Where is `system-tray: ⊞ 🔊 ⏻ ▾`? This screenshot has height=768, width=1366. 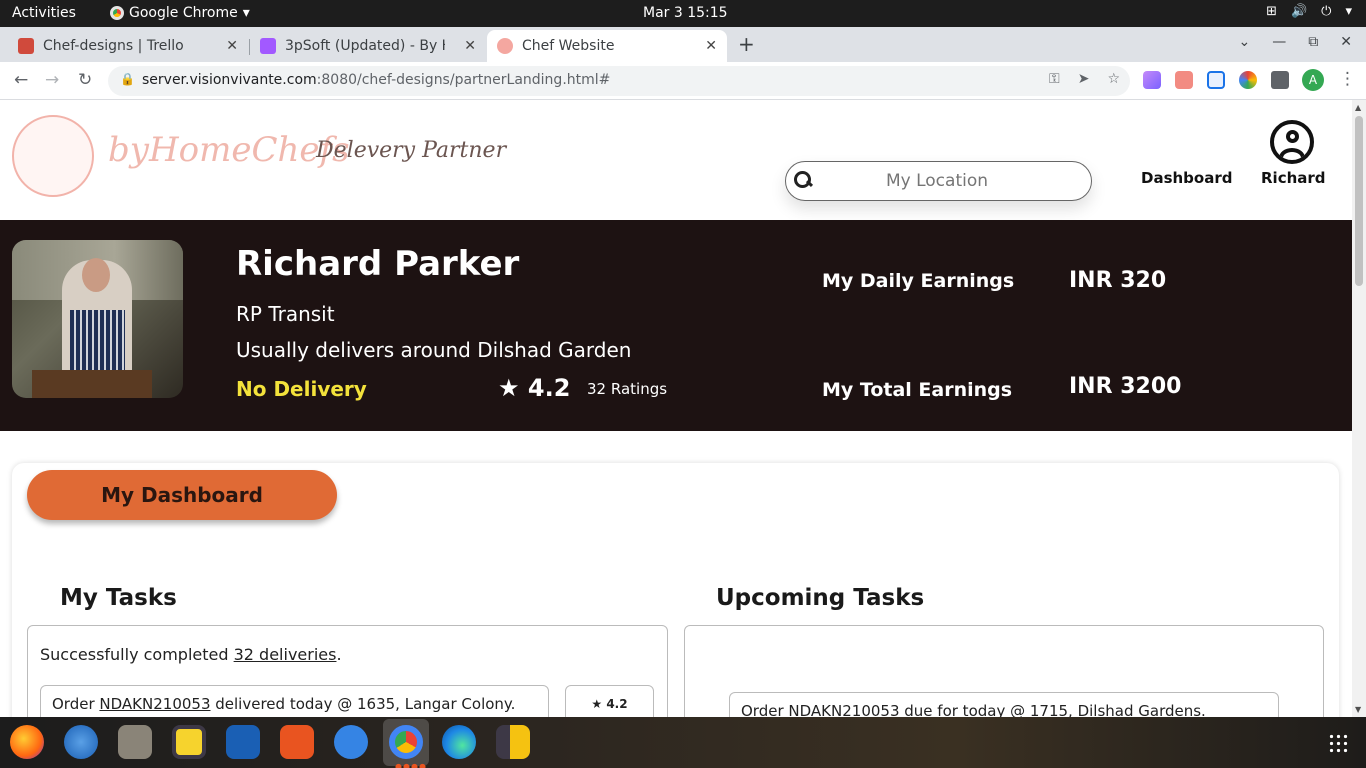
system-tray: ⊞ 🔊 ⏻ ▾ is located at coordinates (1309, 11).